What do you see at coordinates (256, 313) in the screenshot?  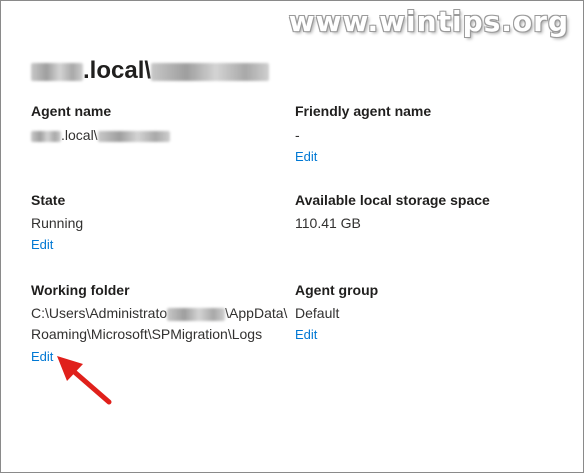 I see `working-folder-path-suffix: \AppData\` at bounding box center [256, 313].